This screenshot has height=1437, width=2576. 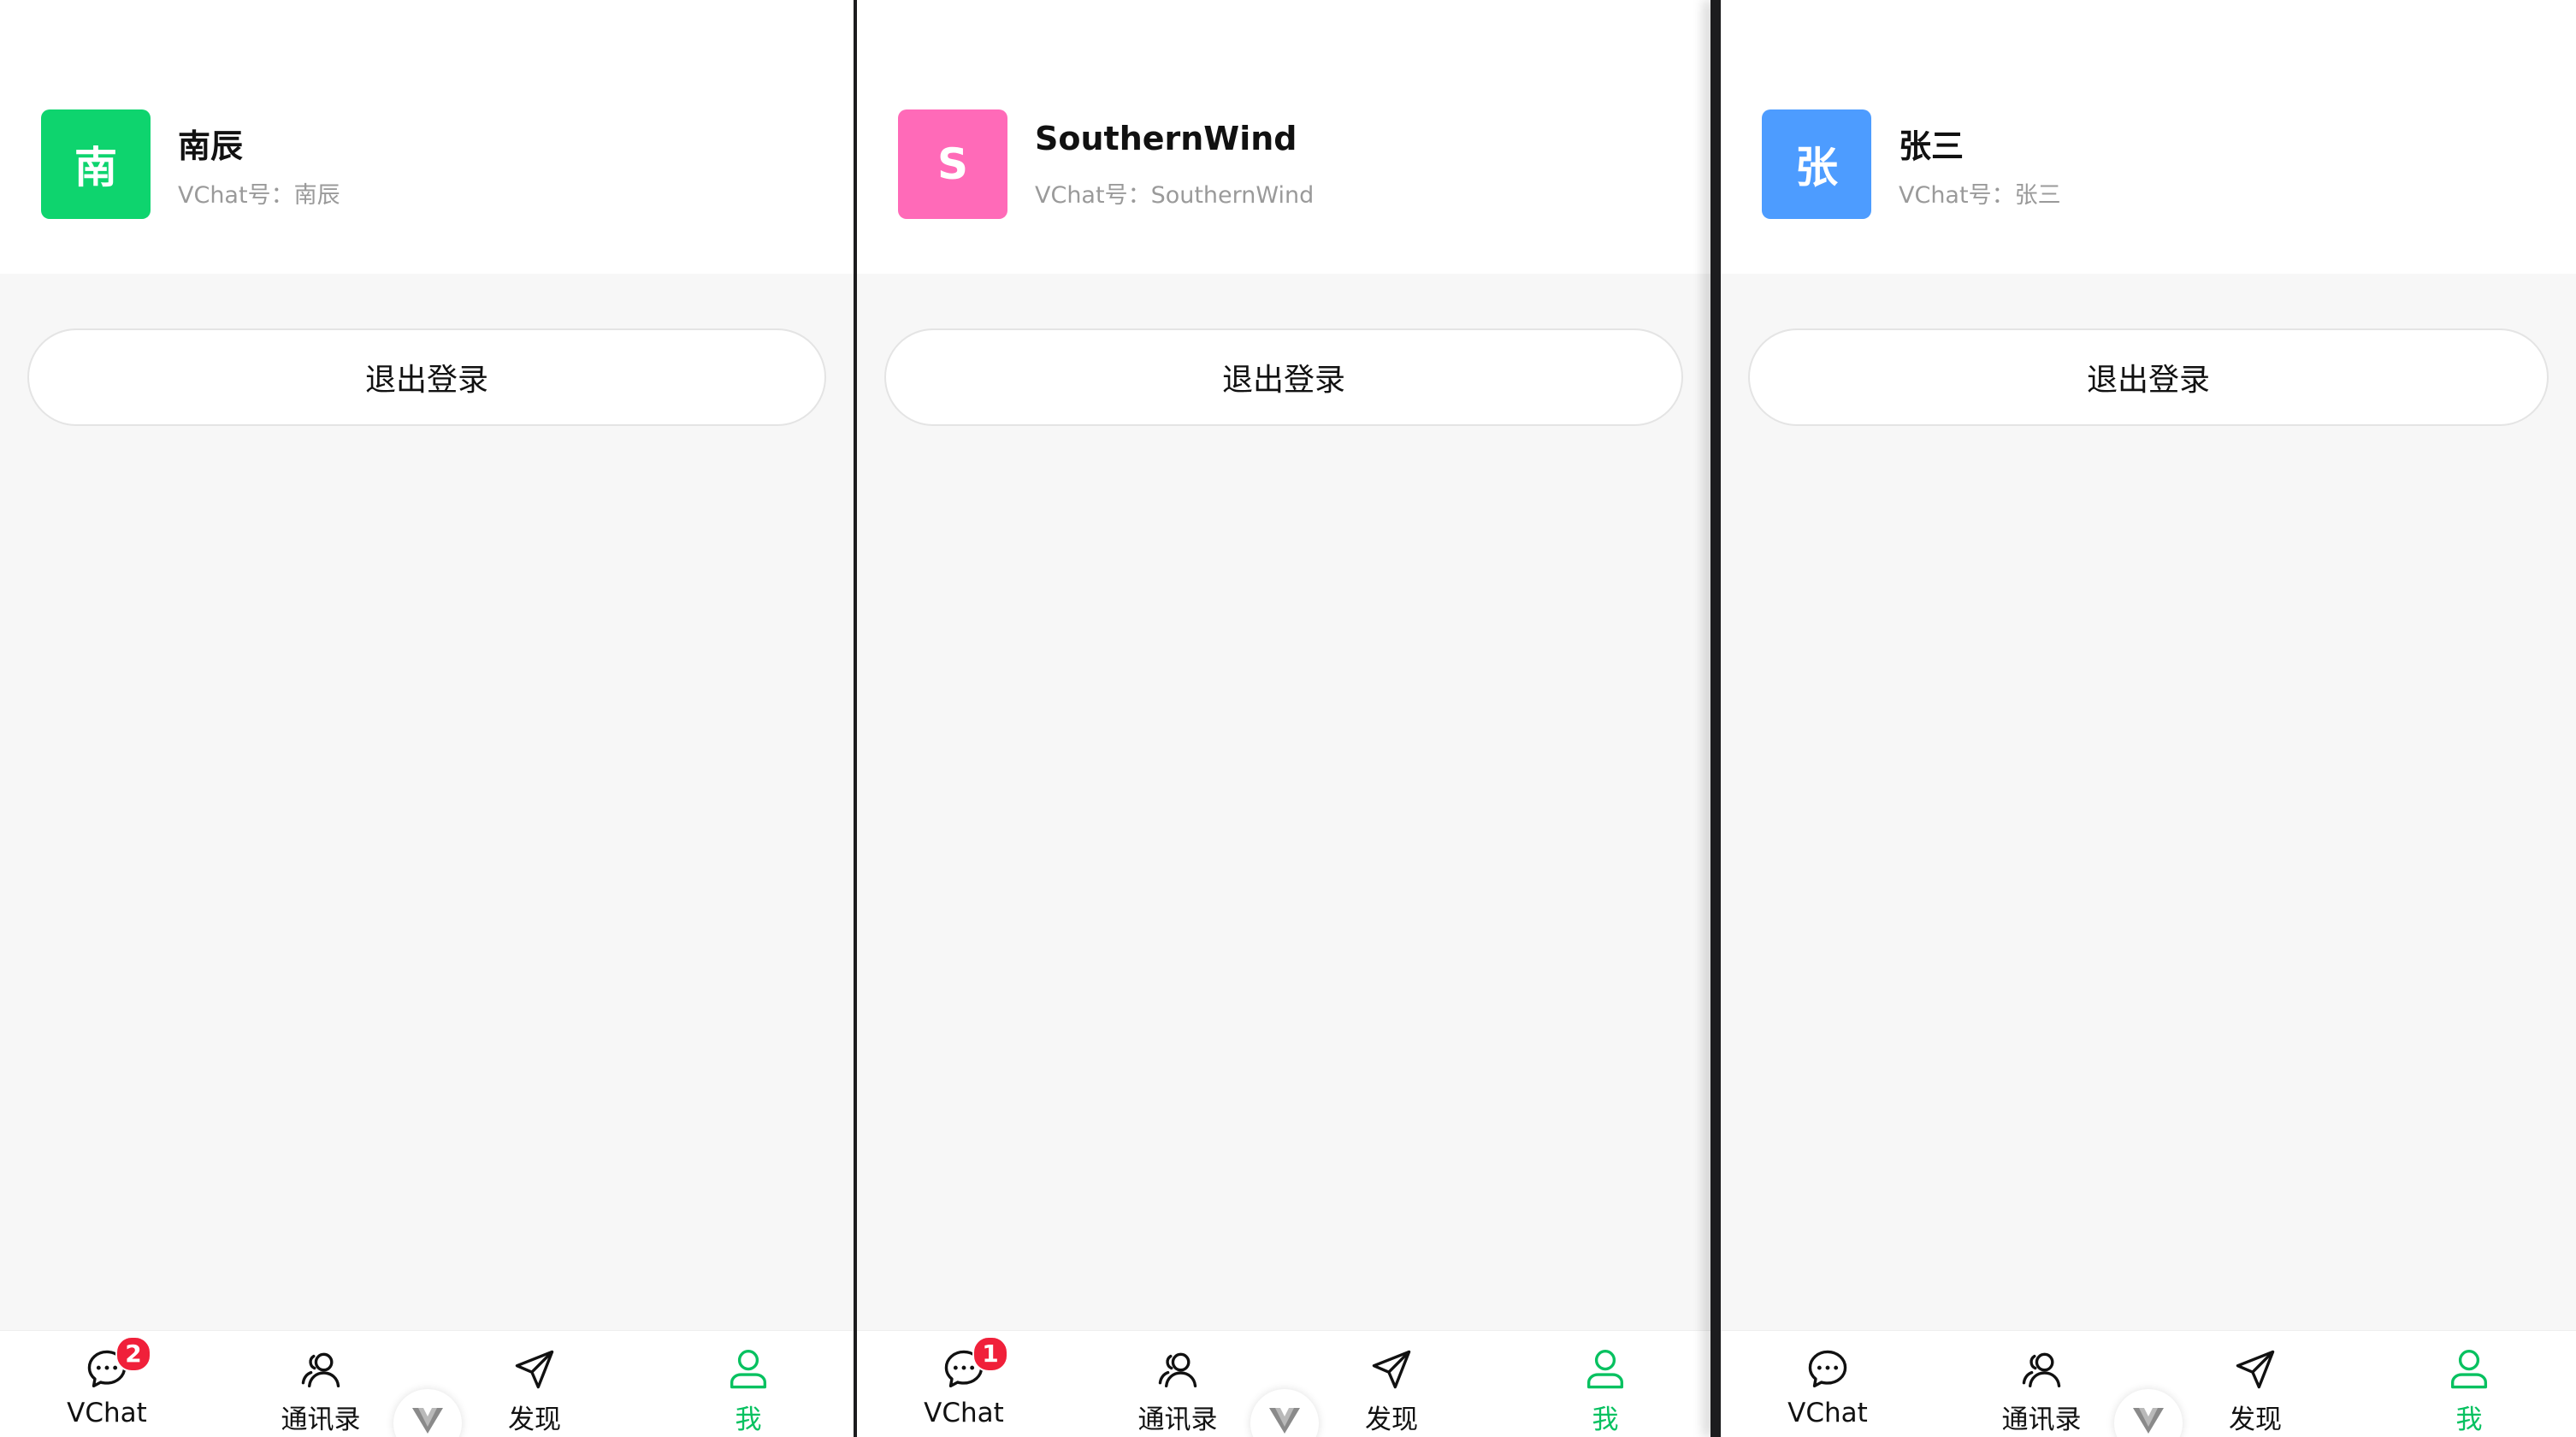 What do you see at coordinates (1980, 195) in the screenshot?
I see `vchat-id: VChat号：张三` at bounding box center [1980, 195].